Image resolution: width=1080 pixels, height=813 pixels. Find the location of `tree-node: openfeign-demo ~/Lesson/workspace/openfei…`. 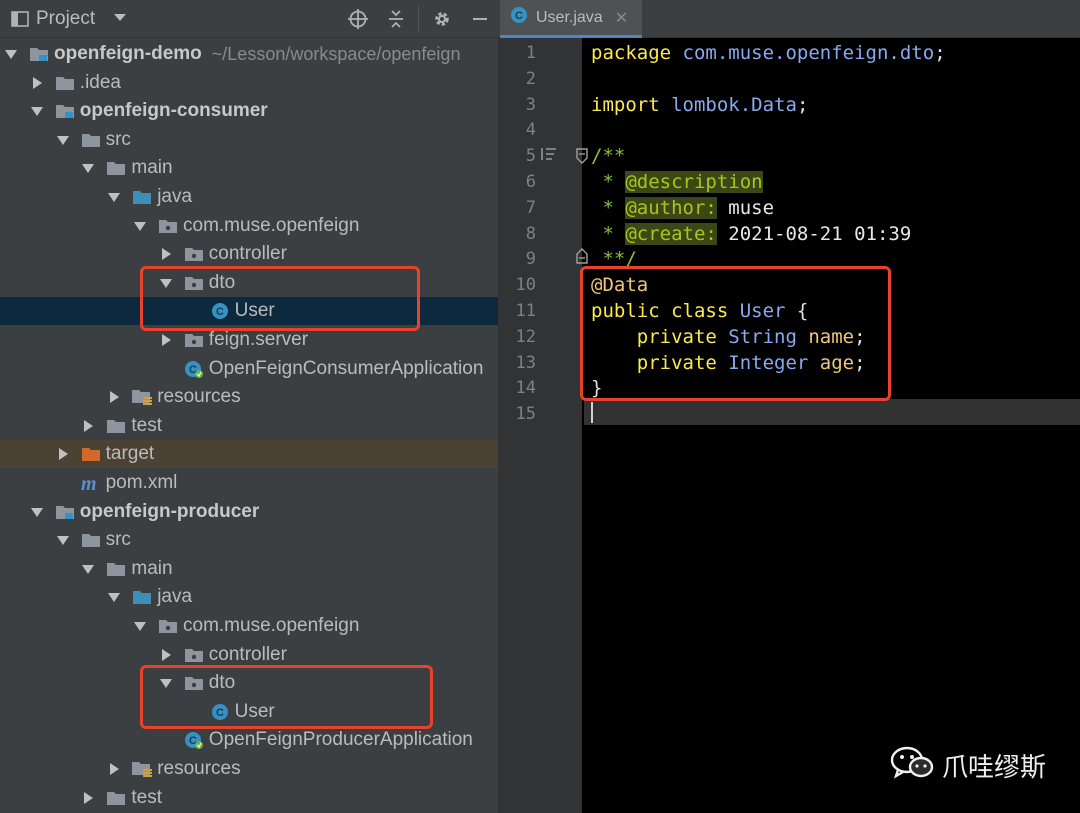

tree-node: openfeign-demo ~/Lesson/workspace/openfei… is located at coordinates (249, 54).